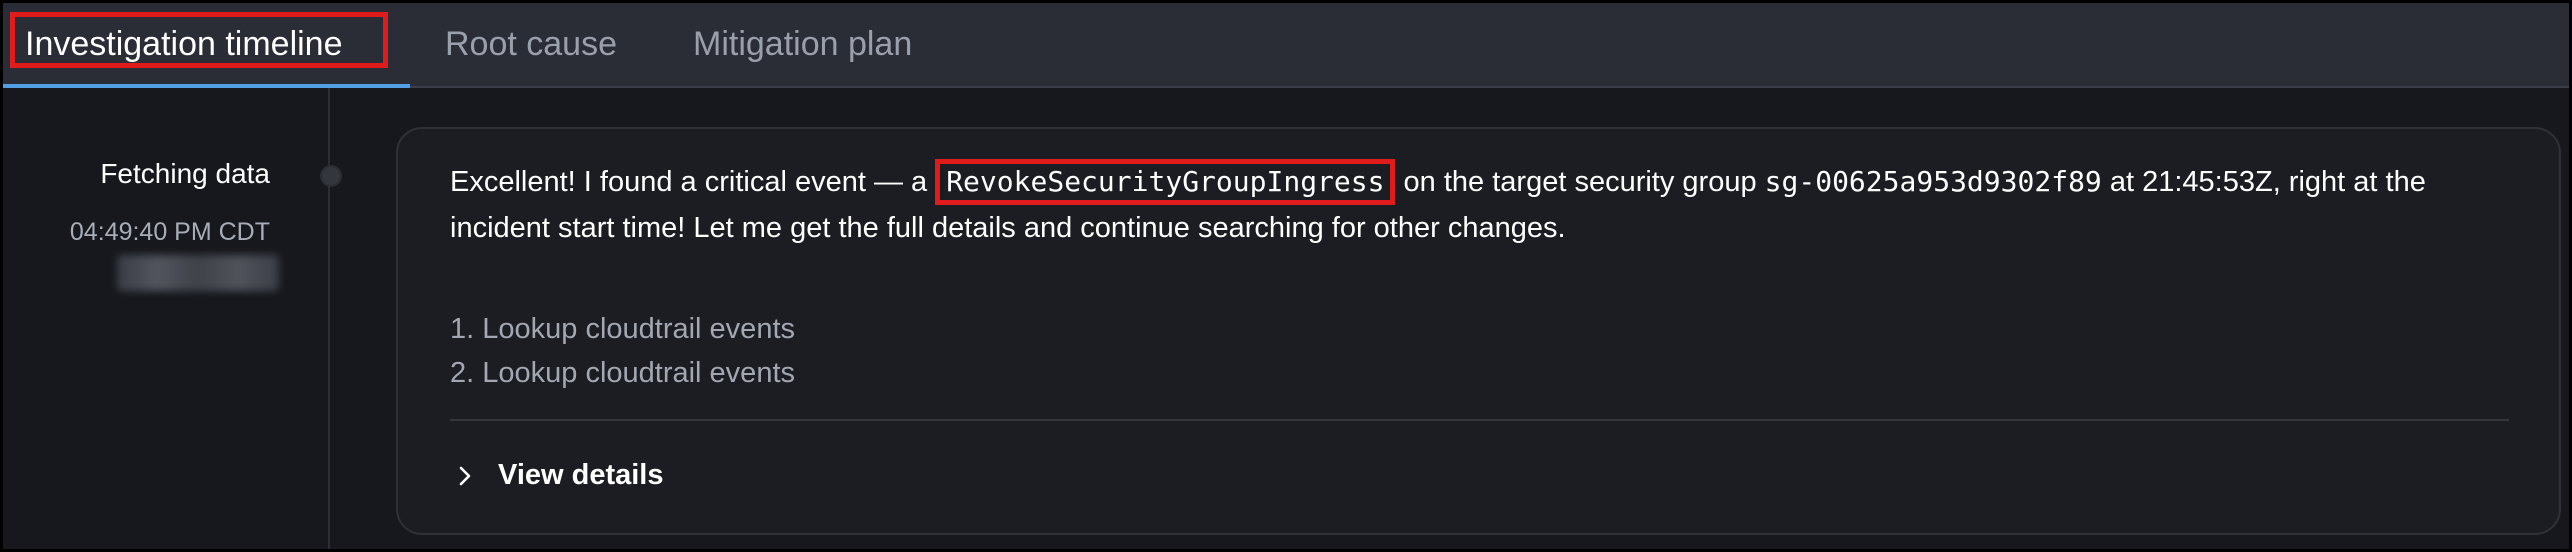 The image size is (2572, 552). What do you see at coordinates (1479, 420) in the screenshot?
I see `divider` at bounding box center [1479, 420].